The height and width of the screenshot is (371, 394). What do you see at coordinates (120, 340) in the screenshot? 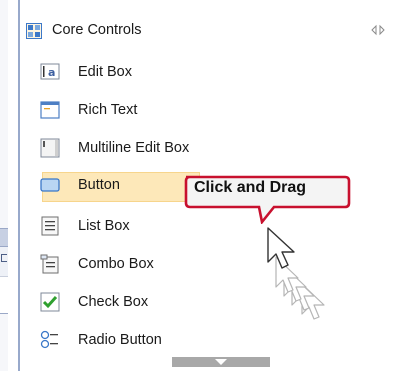
I see `palette-item-label: Radio Button` at bounding box center [120, 340].